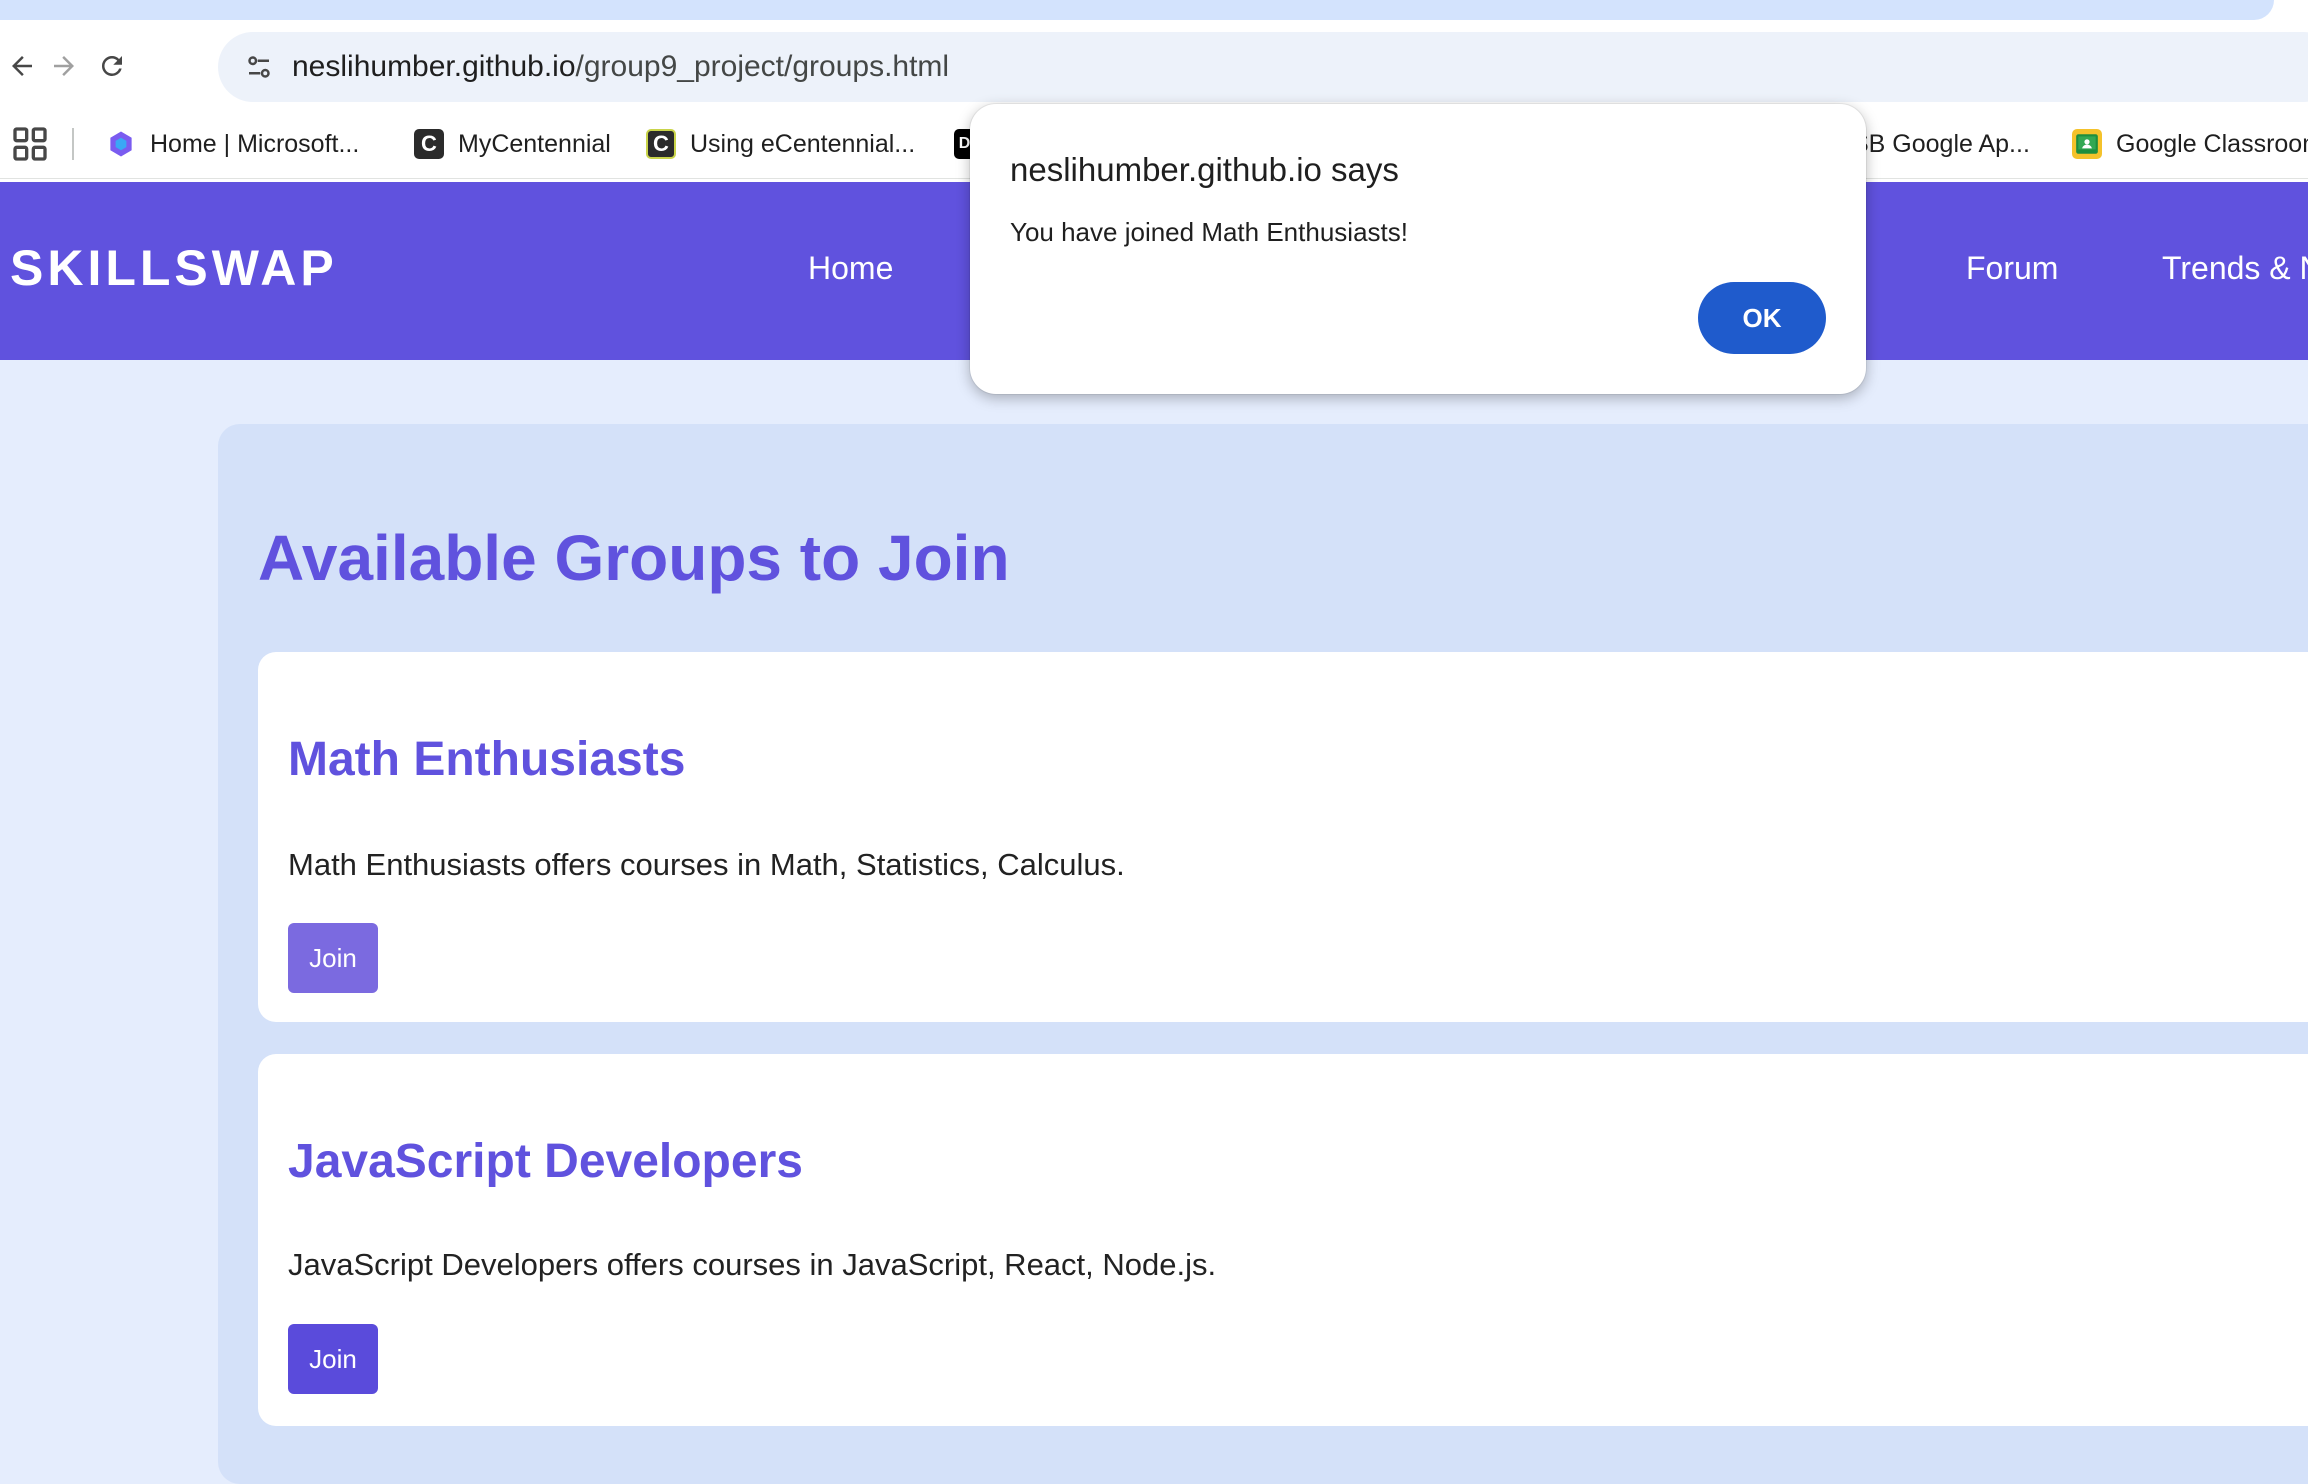  I want to click on arrow-right-icon, so click(64, 66).